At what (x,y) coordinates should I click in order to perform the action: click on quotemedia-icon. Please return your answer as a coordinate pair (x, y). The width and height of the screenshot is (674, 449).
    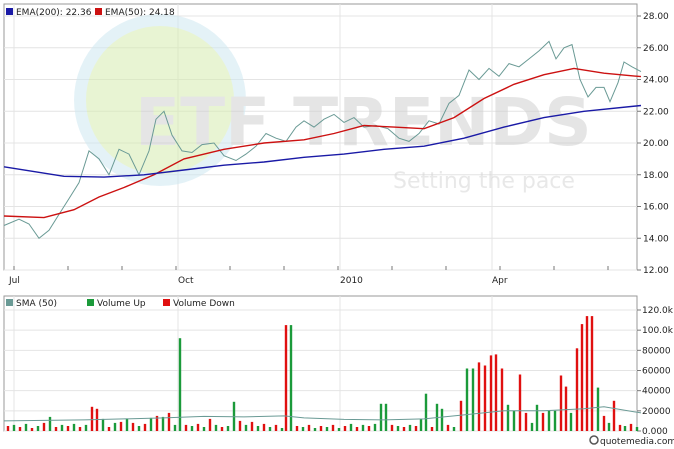
    Looking at the image, I should click on (594, 440).